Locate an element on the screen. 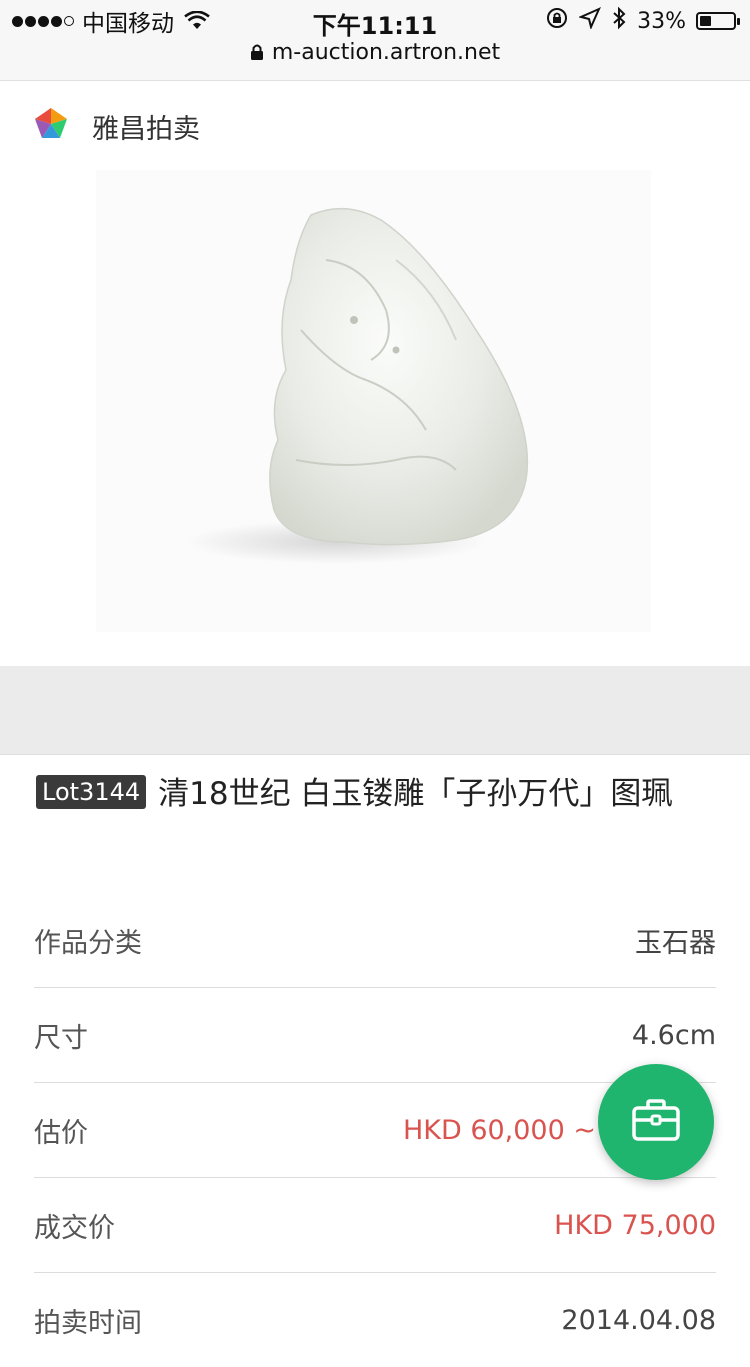  artron-logo-icon is located at coordinates (51, 126).